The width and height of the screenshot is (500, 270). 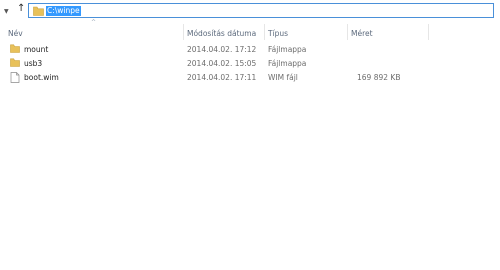 I want to click on sort-ascending-icon: ^, so click(x=94, y=22).